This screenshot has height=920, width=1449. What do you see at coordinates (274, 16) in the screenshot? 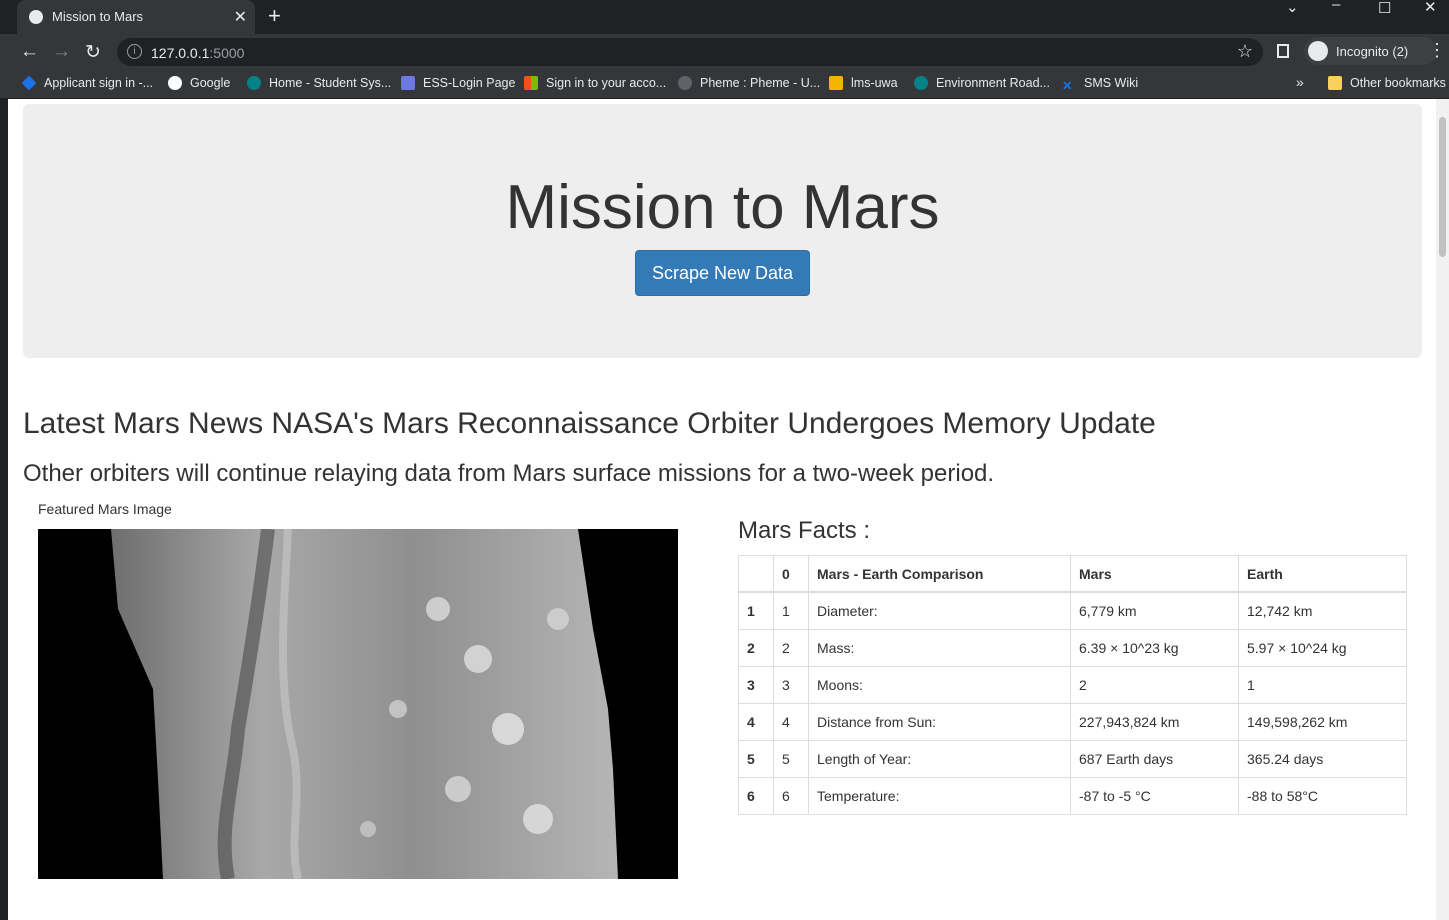
I see `new-tab-icon: +` at bounding box center [274, 16].